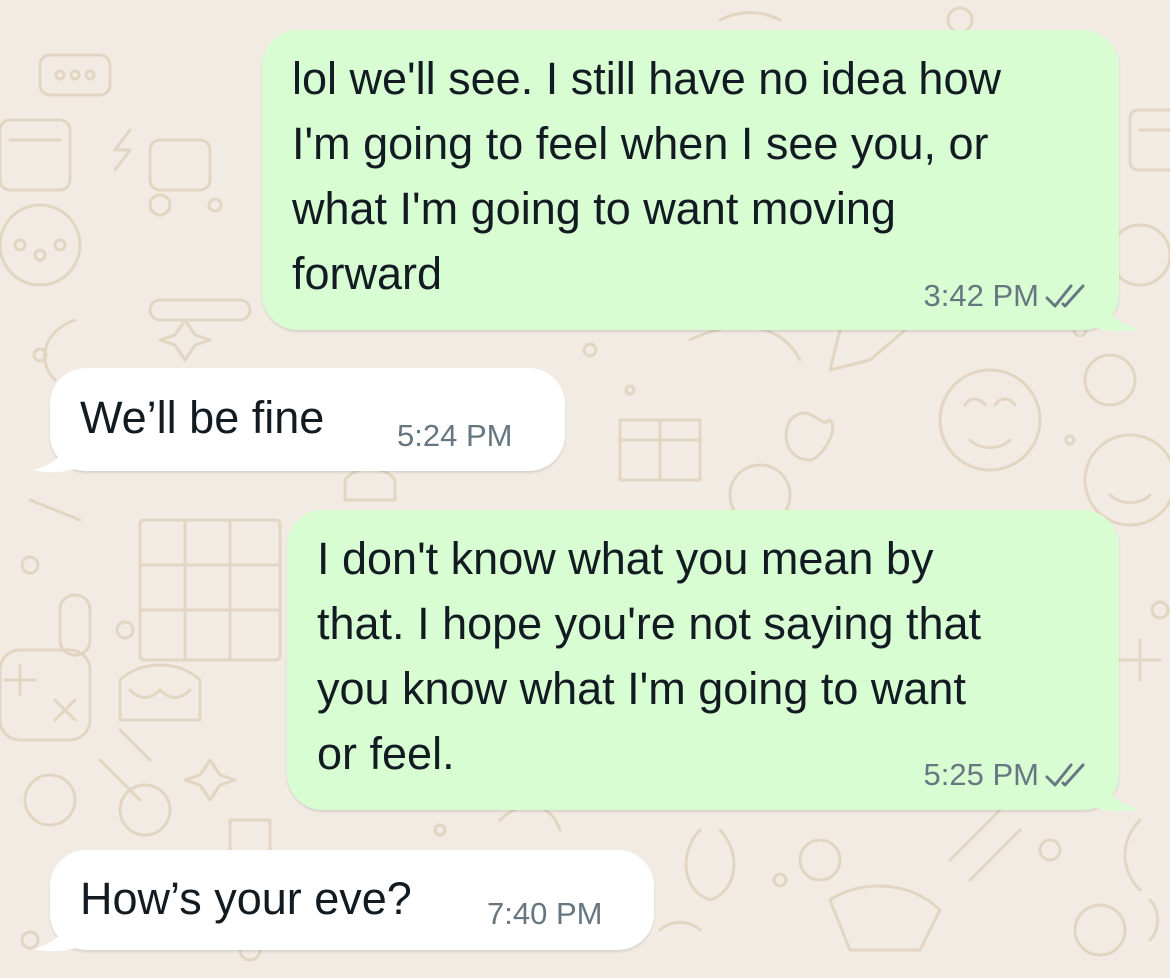  I want to click on message-meta: 5:25 PM, so click(1006, 775).